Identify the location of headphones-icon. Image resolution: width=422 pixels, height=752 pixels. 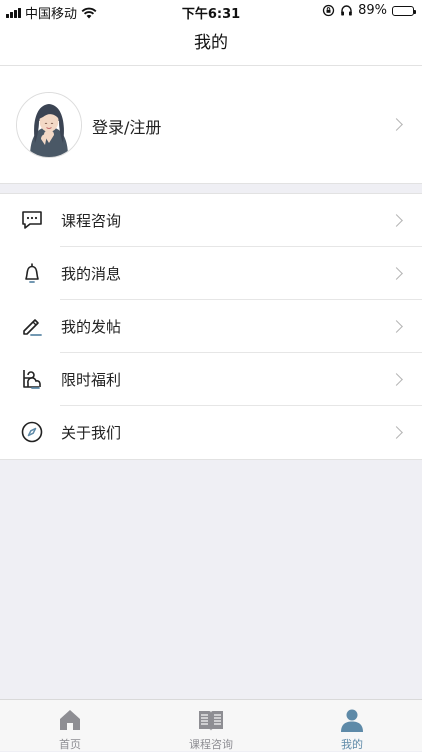
(346, 10).